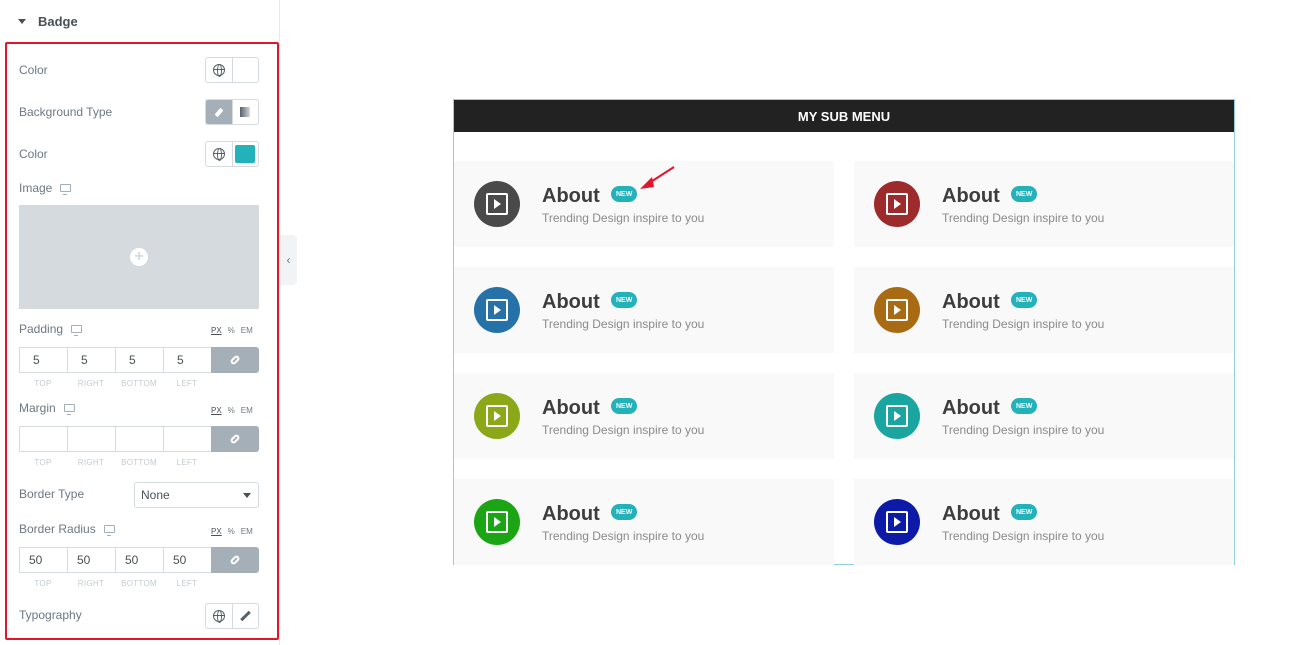 This screenshot has height=645, width=1300. What do you see at coordinates (37, 408) in the screenshot?
I see `margin-label-text: Margin` at bounding box center [37, 408].